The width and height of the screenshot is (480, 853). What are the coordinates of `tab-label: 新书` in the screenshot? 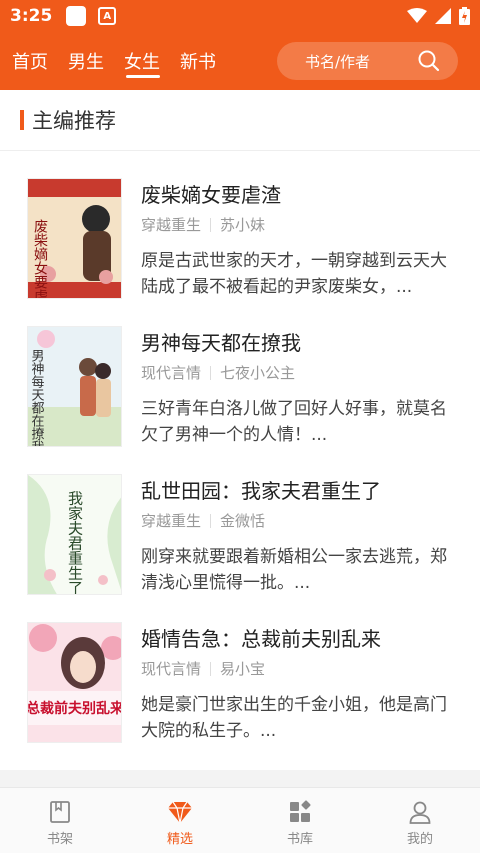 It's located at (198, 62).